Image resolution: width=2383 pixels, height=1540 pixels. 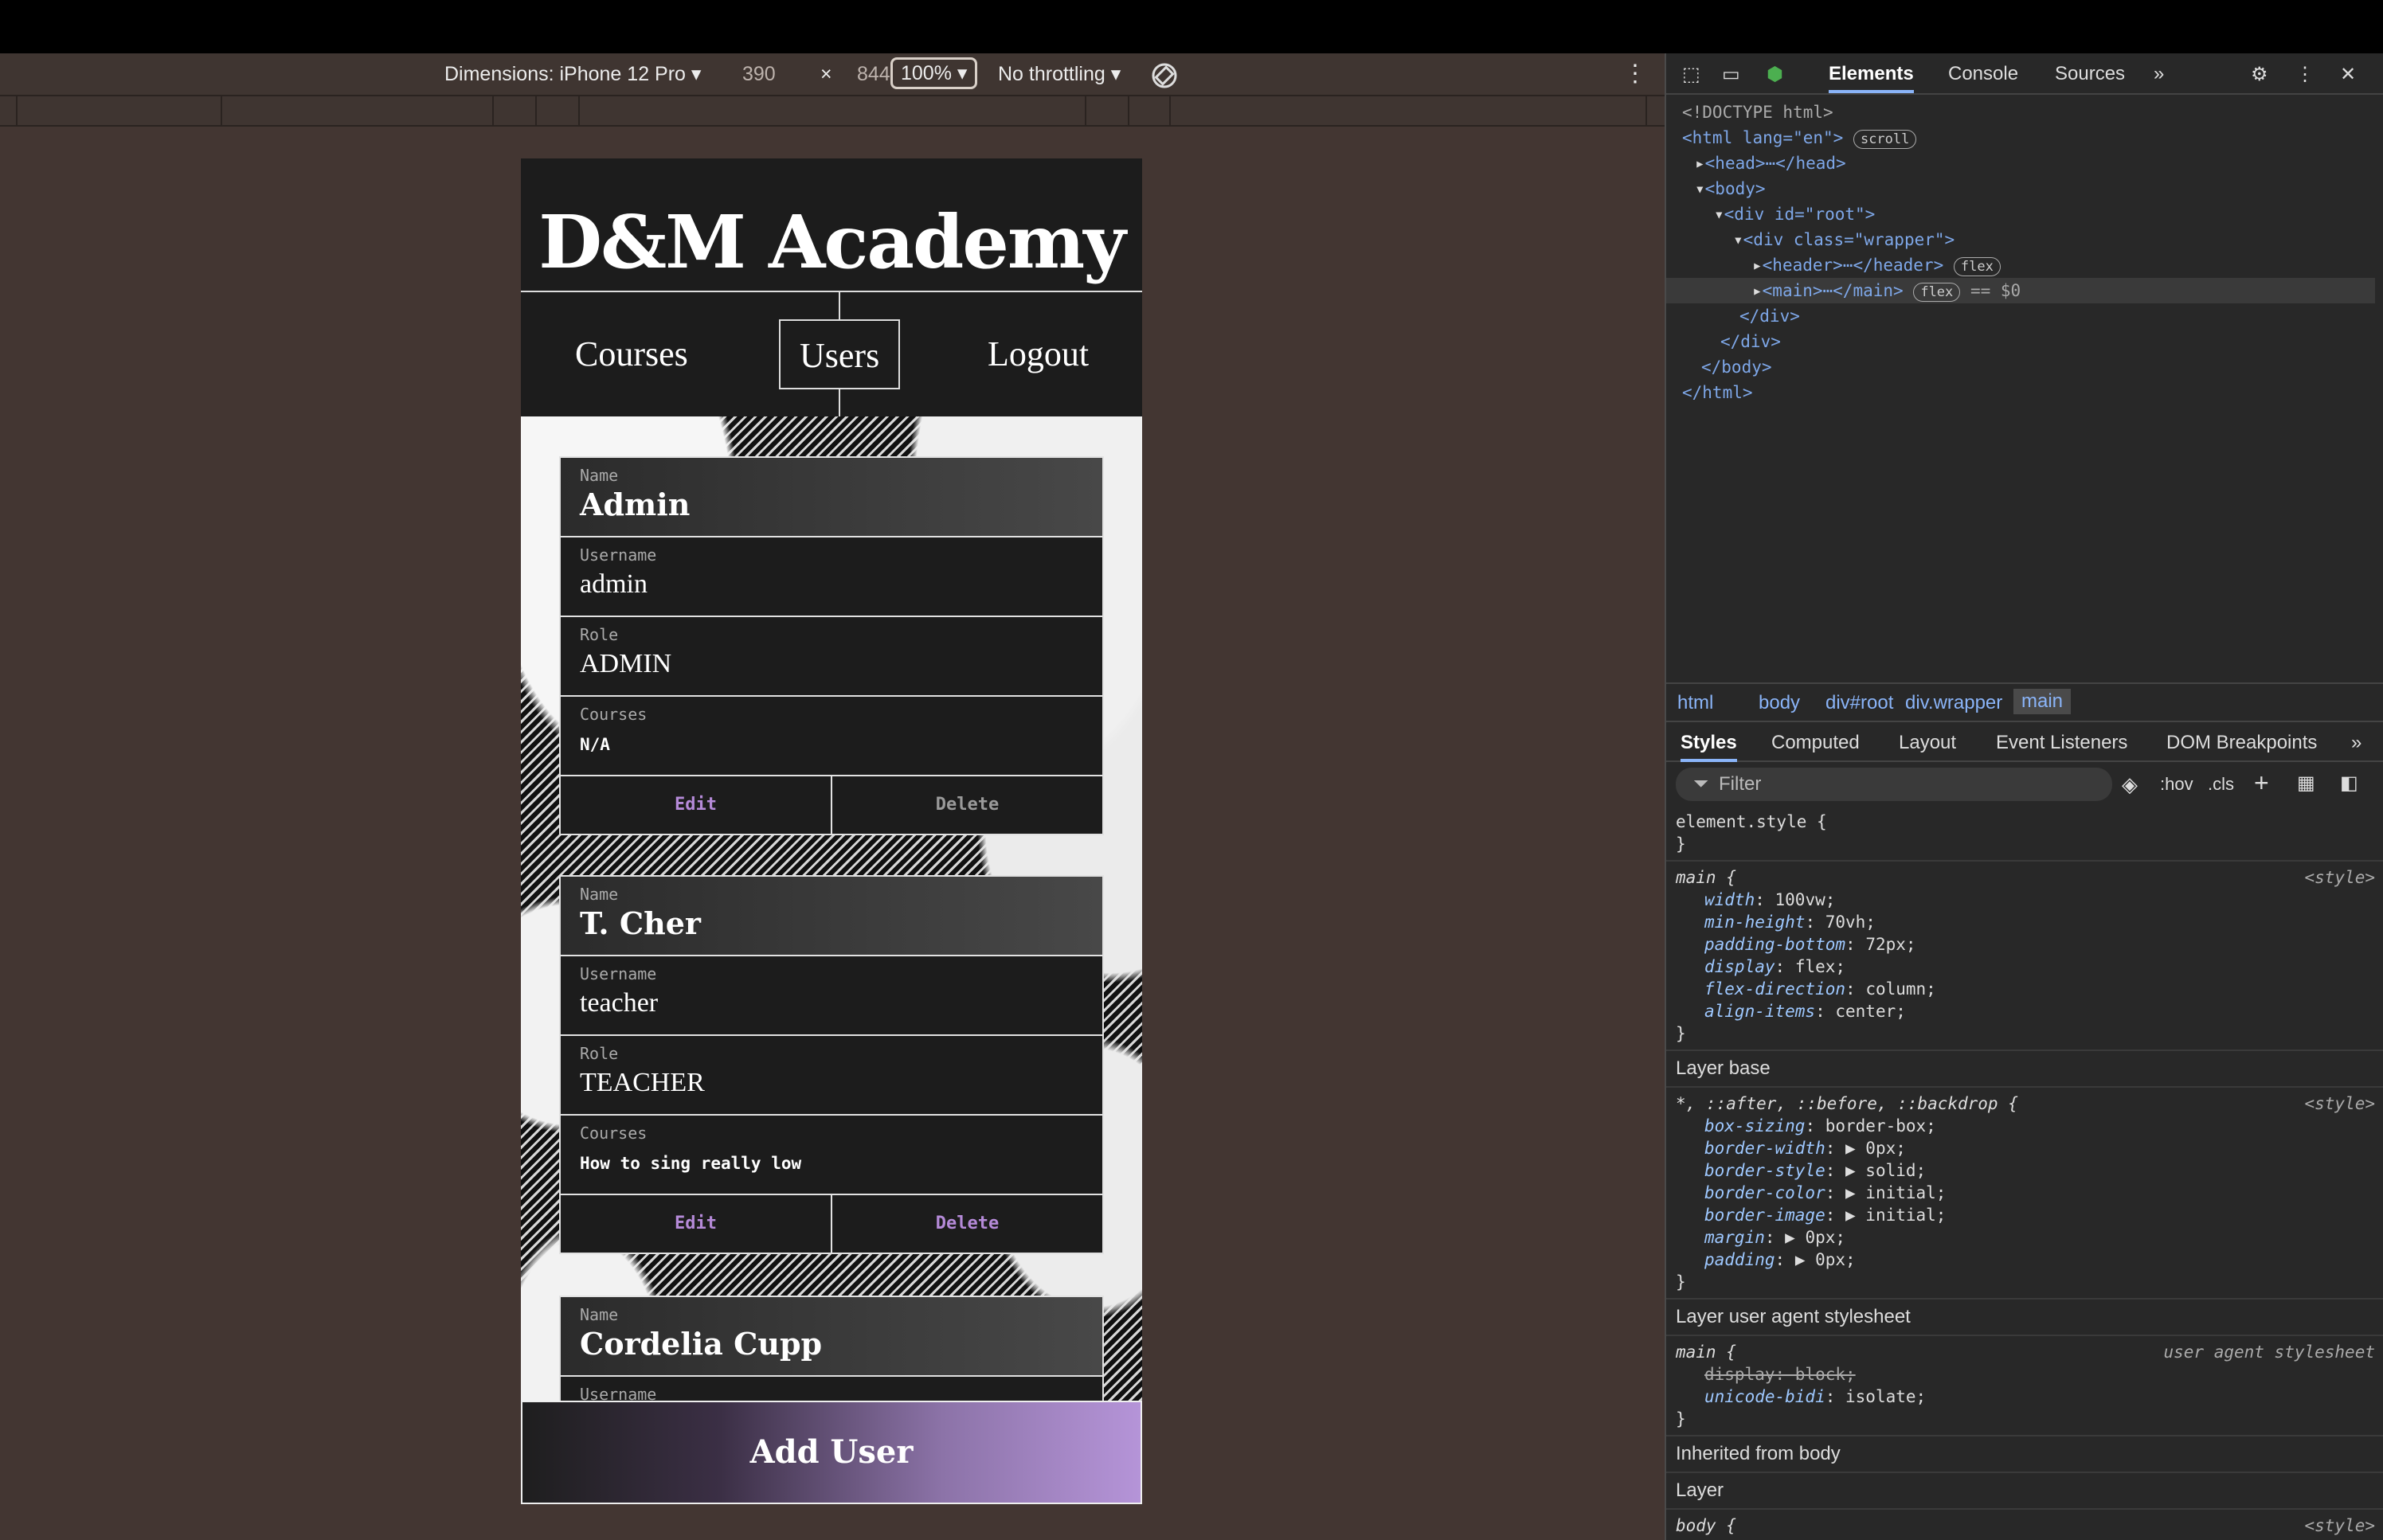 What do you see at coordinates (1775, 74) in the screenshot?
I see `extension-icon: ⬢` at bounding box center [1775, 74].